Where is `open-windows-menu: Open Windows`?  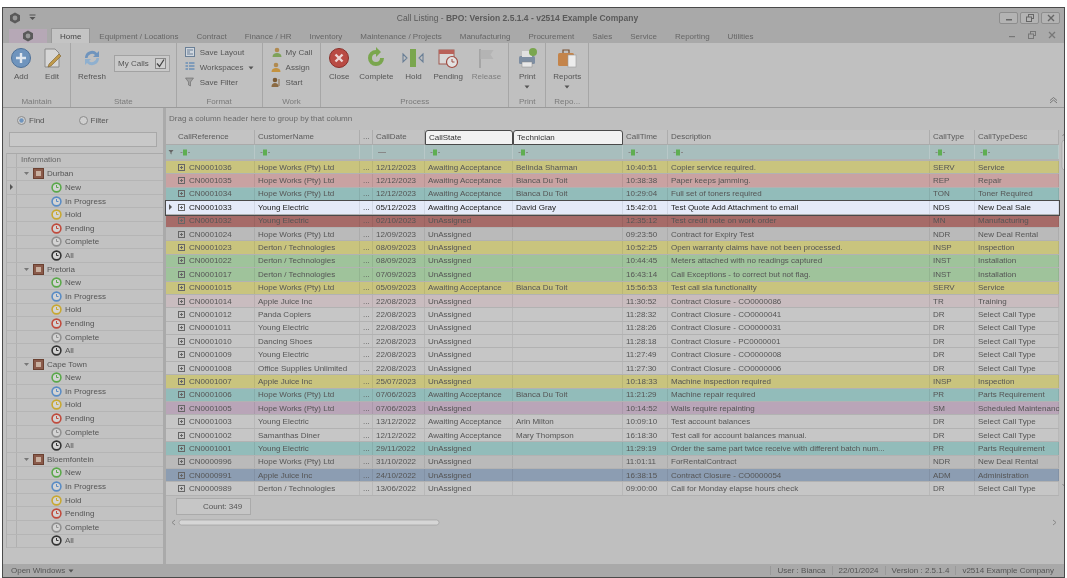
open-windows-menu: Open Windows is located at coordinates (43, 570).